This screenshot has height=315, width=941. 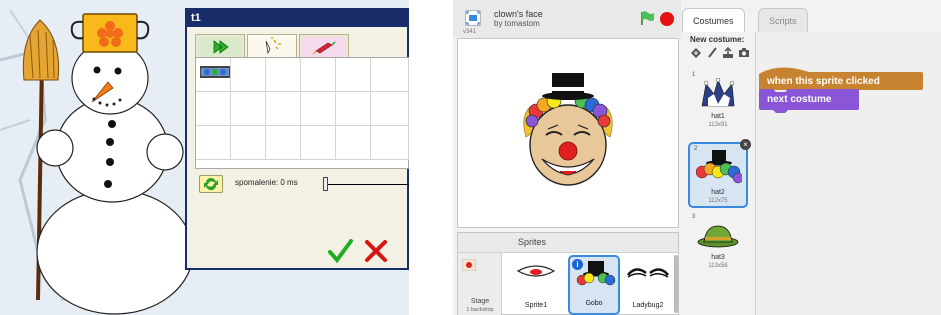 What do you see at coordinates (718, 192) in the screenshot?
I see `costume-name: hat2` at bounding box center [718, 192].